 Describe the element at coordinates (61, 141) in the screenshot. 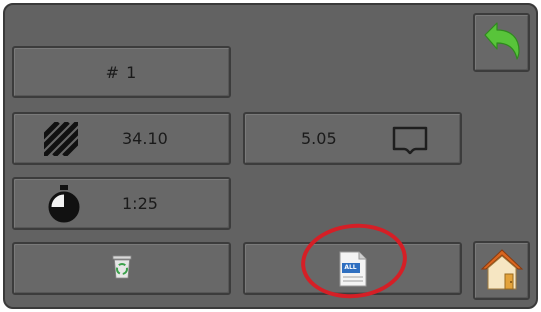

I see `hatched-area-icon` at that location.